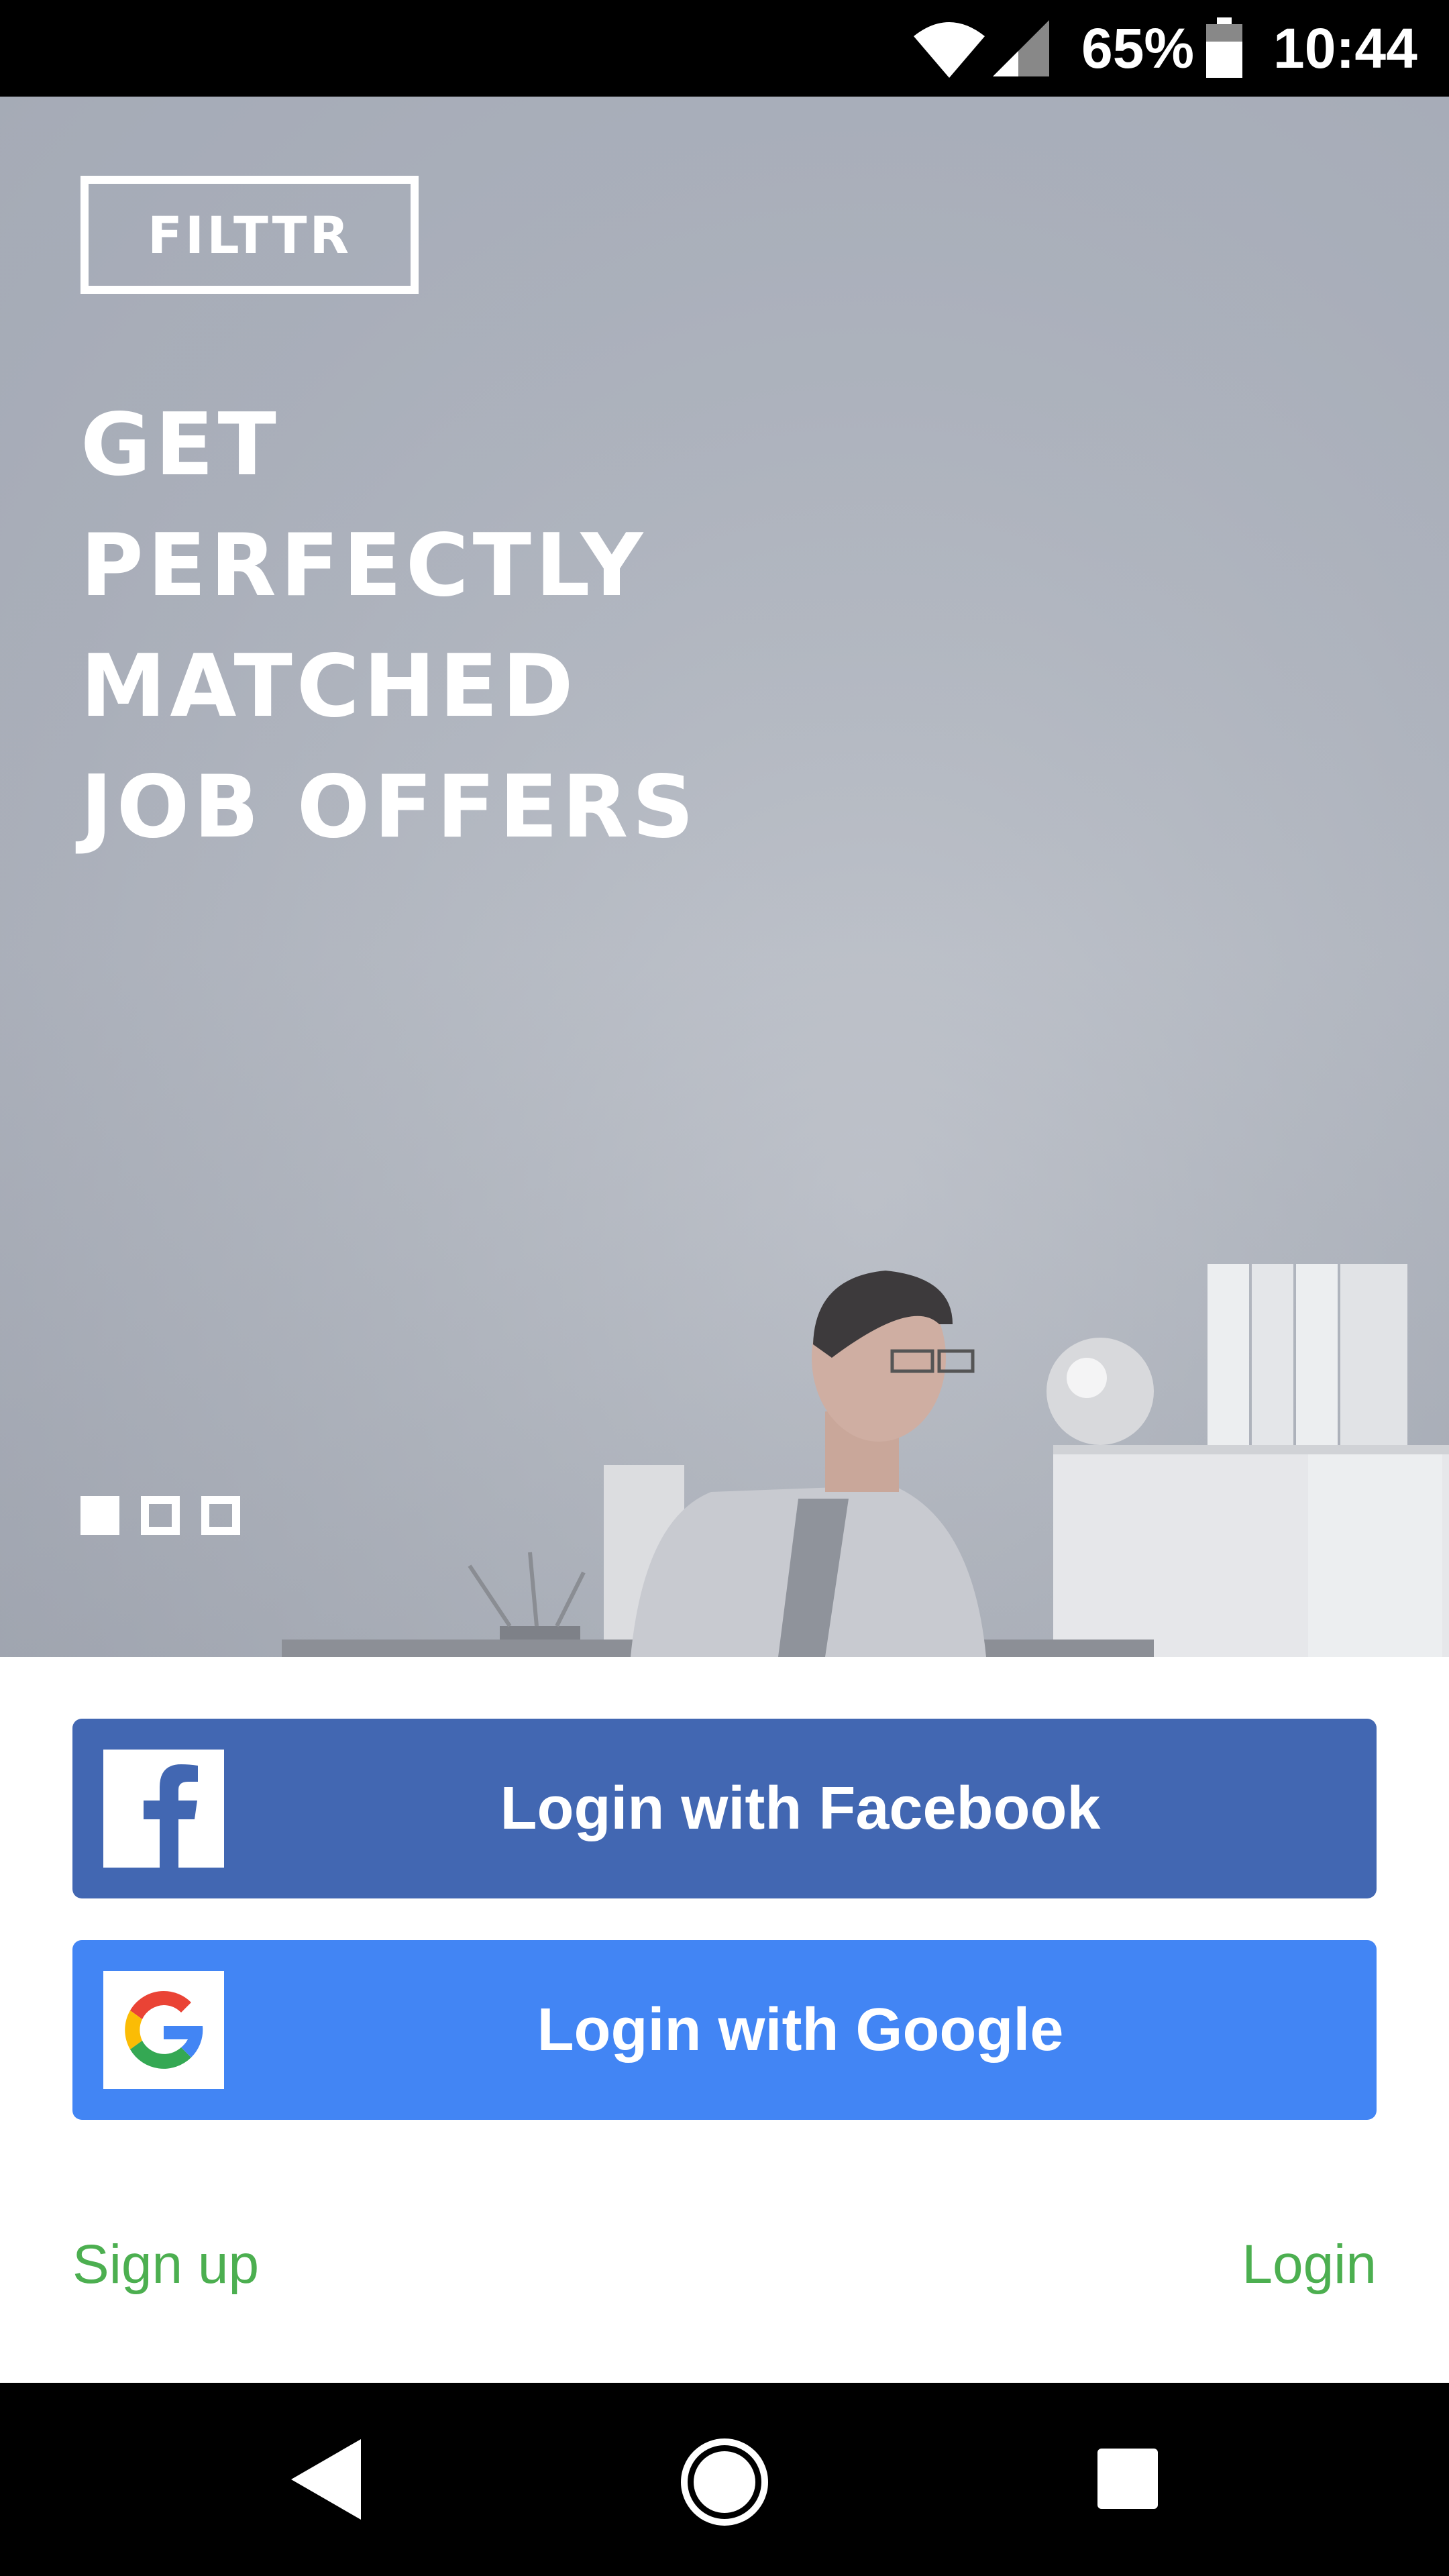 The height and width of the screenshot is (2576, 1449). I want to click on login-google-button: Login with Google, so click(724, 2030).